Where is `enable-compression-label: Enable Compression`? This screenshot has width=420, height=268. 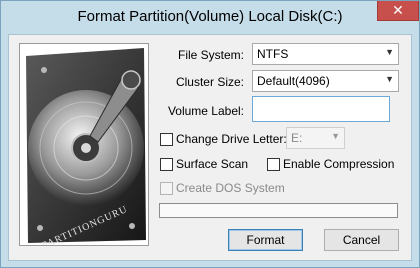 enable-compression-label: Enable Compression is located at coordinates (339, 164).